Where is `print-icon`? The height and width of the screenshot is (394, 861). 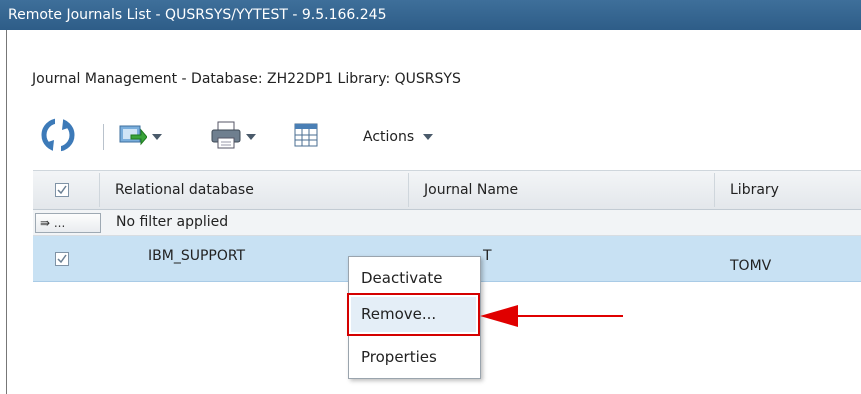
print-icon is located at coordinates (226, 137).